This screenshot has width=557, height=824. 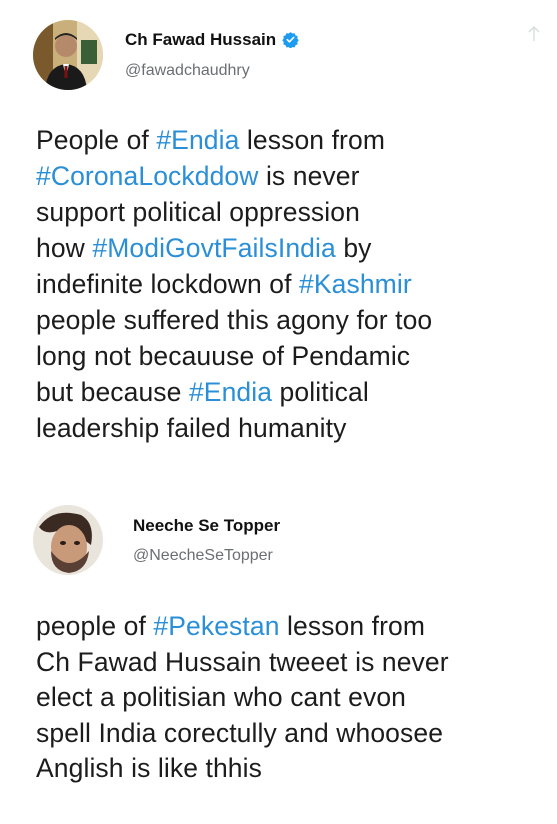 What do you see at coordinates (95, 626) in the screenshot?
I see `tweet-text-segment: people of` at bounding box center [95, 626].